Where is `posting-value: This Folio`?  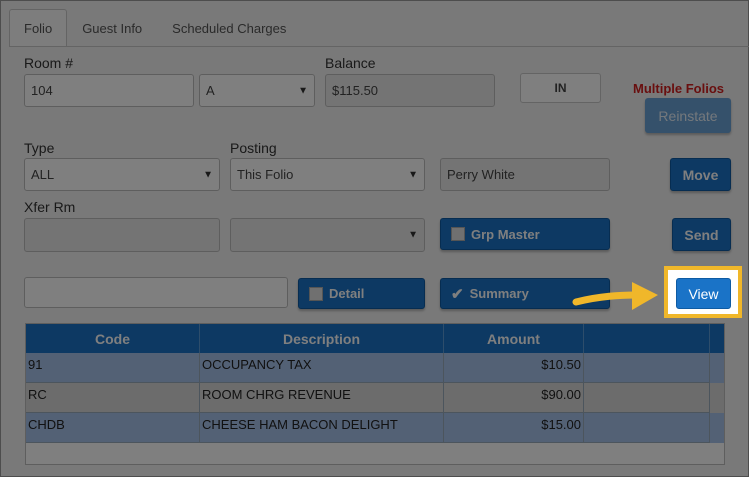
posting-value: This Folio is located at coordinates (265, 174).